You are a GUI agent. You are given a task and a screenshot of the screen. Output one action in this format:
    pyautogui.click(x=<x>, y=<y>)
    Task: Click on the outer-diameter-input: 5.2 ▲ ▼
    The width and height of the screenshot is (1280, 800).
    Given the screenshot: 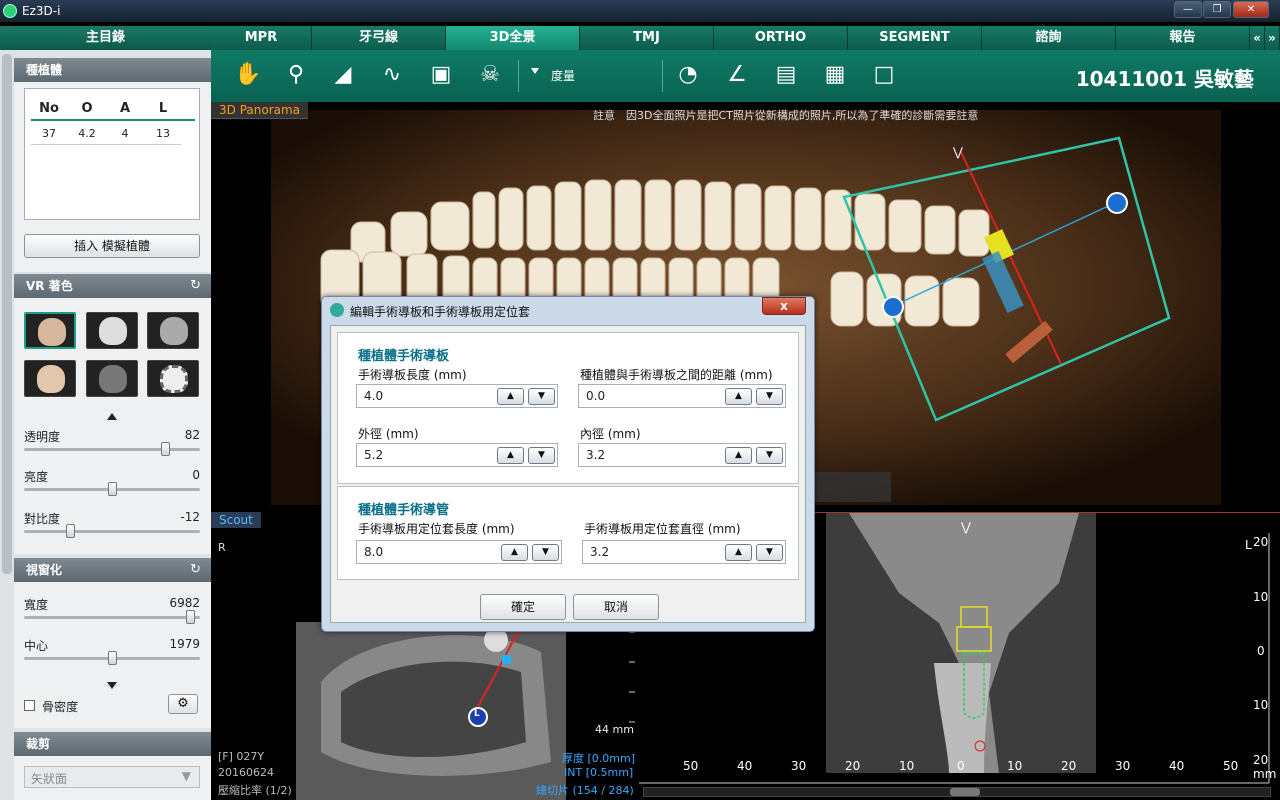 What is the action you would take?
    pyautogui.click(x=457, y=455)
    